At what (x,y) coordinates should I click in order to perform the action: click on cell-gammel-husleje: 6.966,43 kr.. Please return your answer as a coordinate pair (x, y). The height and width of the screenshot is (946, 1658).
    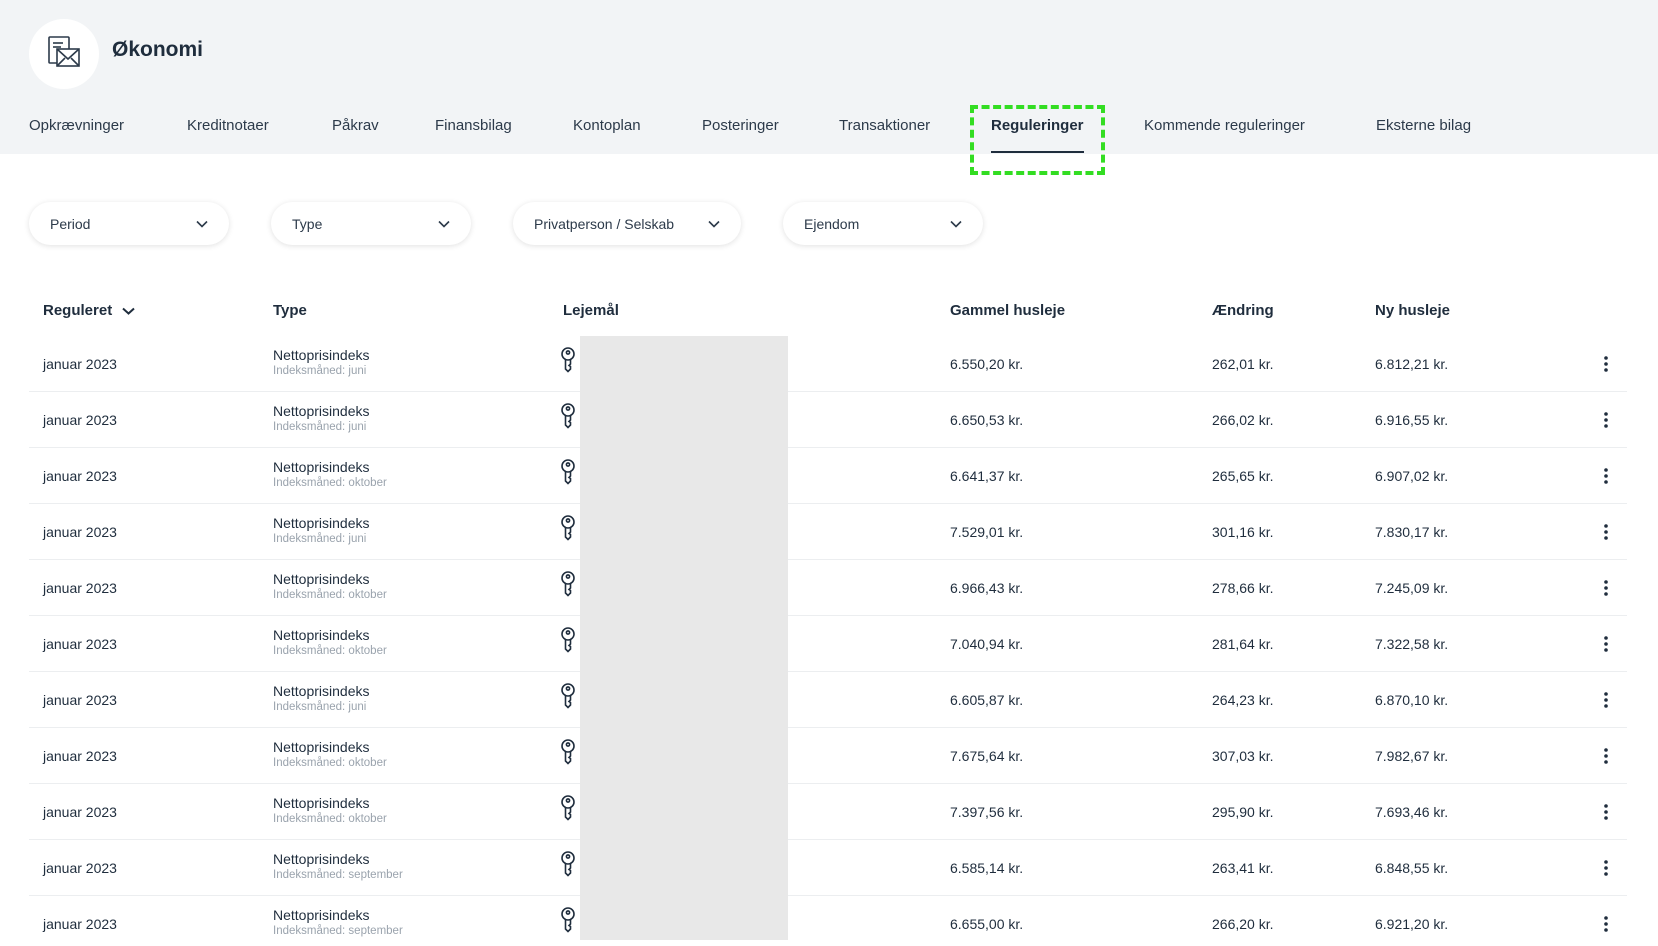
    Looking at the image, I should click on (987, 588).